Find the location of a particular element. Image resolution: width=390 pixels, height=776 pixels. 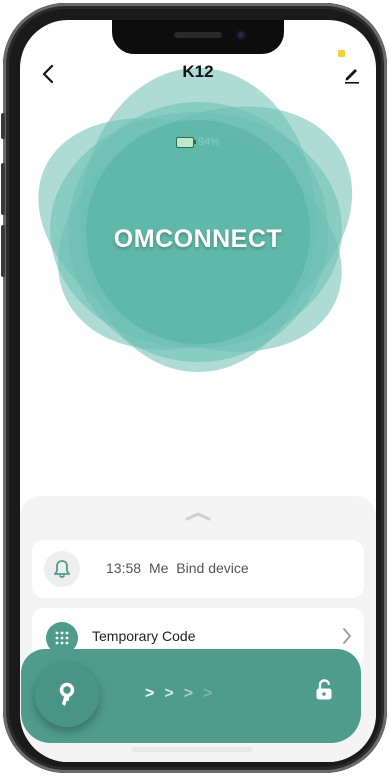

activity-card: 13:58 Me Bind device is located at coordinates (198, 569).